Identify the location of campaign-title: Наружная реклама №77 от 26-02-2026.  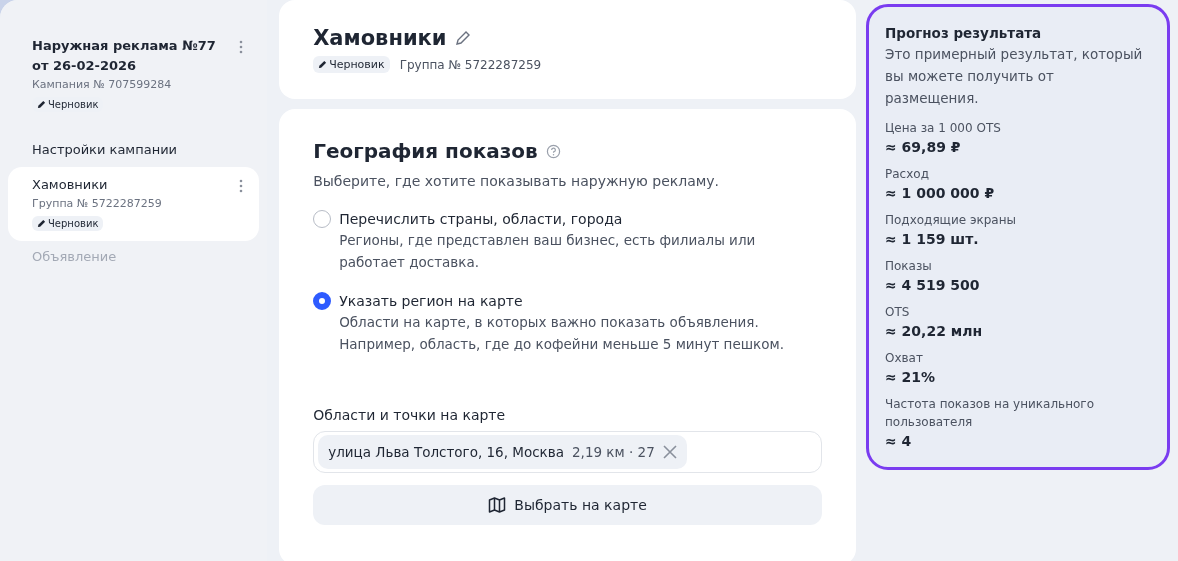
(124, 56).